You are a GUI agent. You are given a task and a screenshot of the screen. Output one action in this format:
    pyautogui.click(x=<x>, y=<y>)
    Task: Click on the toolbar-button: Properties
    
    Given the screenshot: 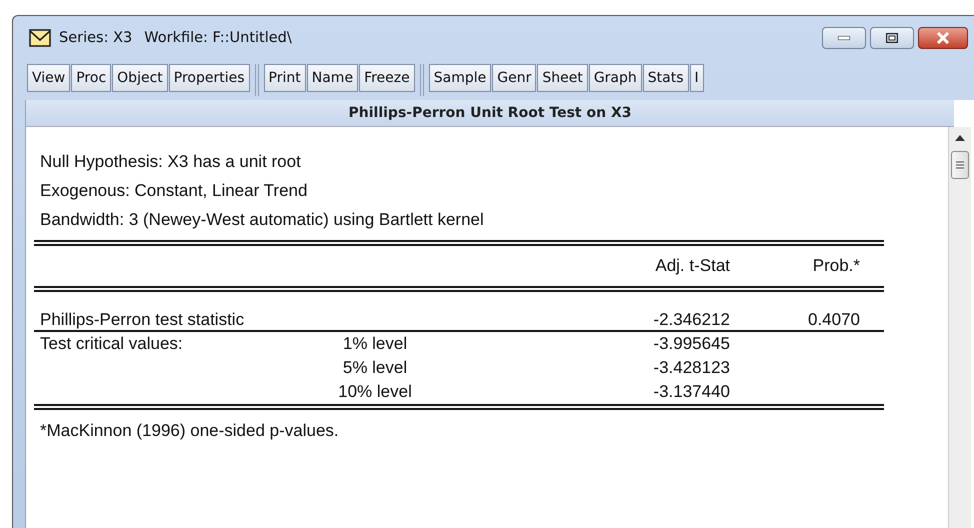 What is the action you would take?
    pyautogui.click(x=209, y=78)
    